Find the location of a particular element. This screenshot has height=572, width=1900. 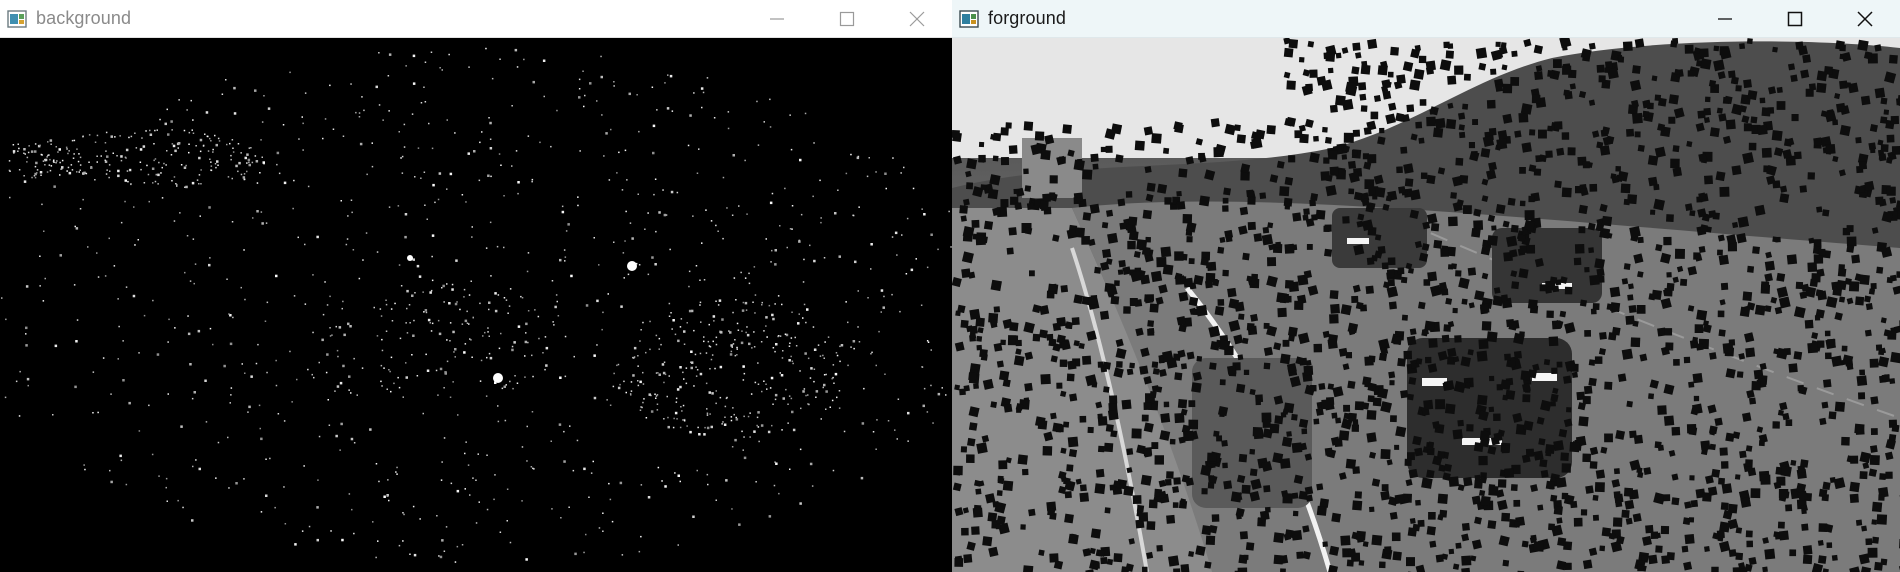

window-title: forground is located at coordinates (1027, 18).